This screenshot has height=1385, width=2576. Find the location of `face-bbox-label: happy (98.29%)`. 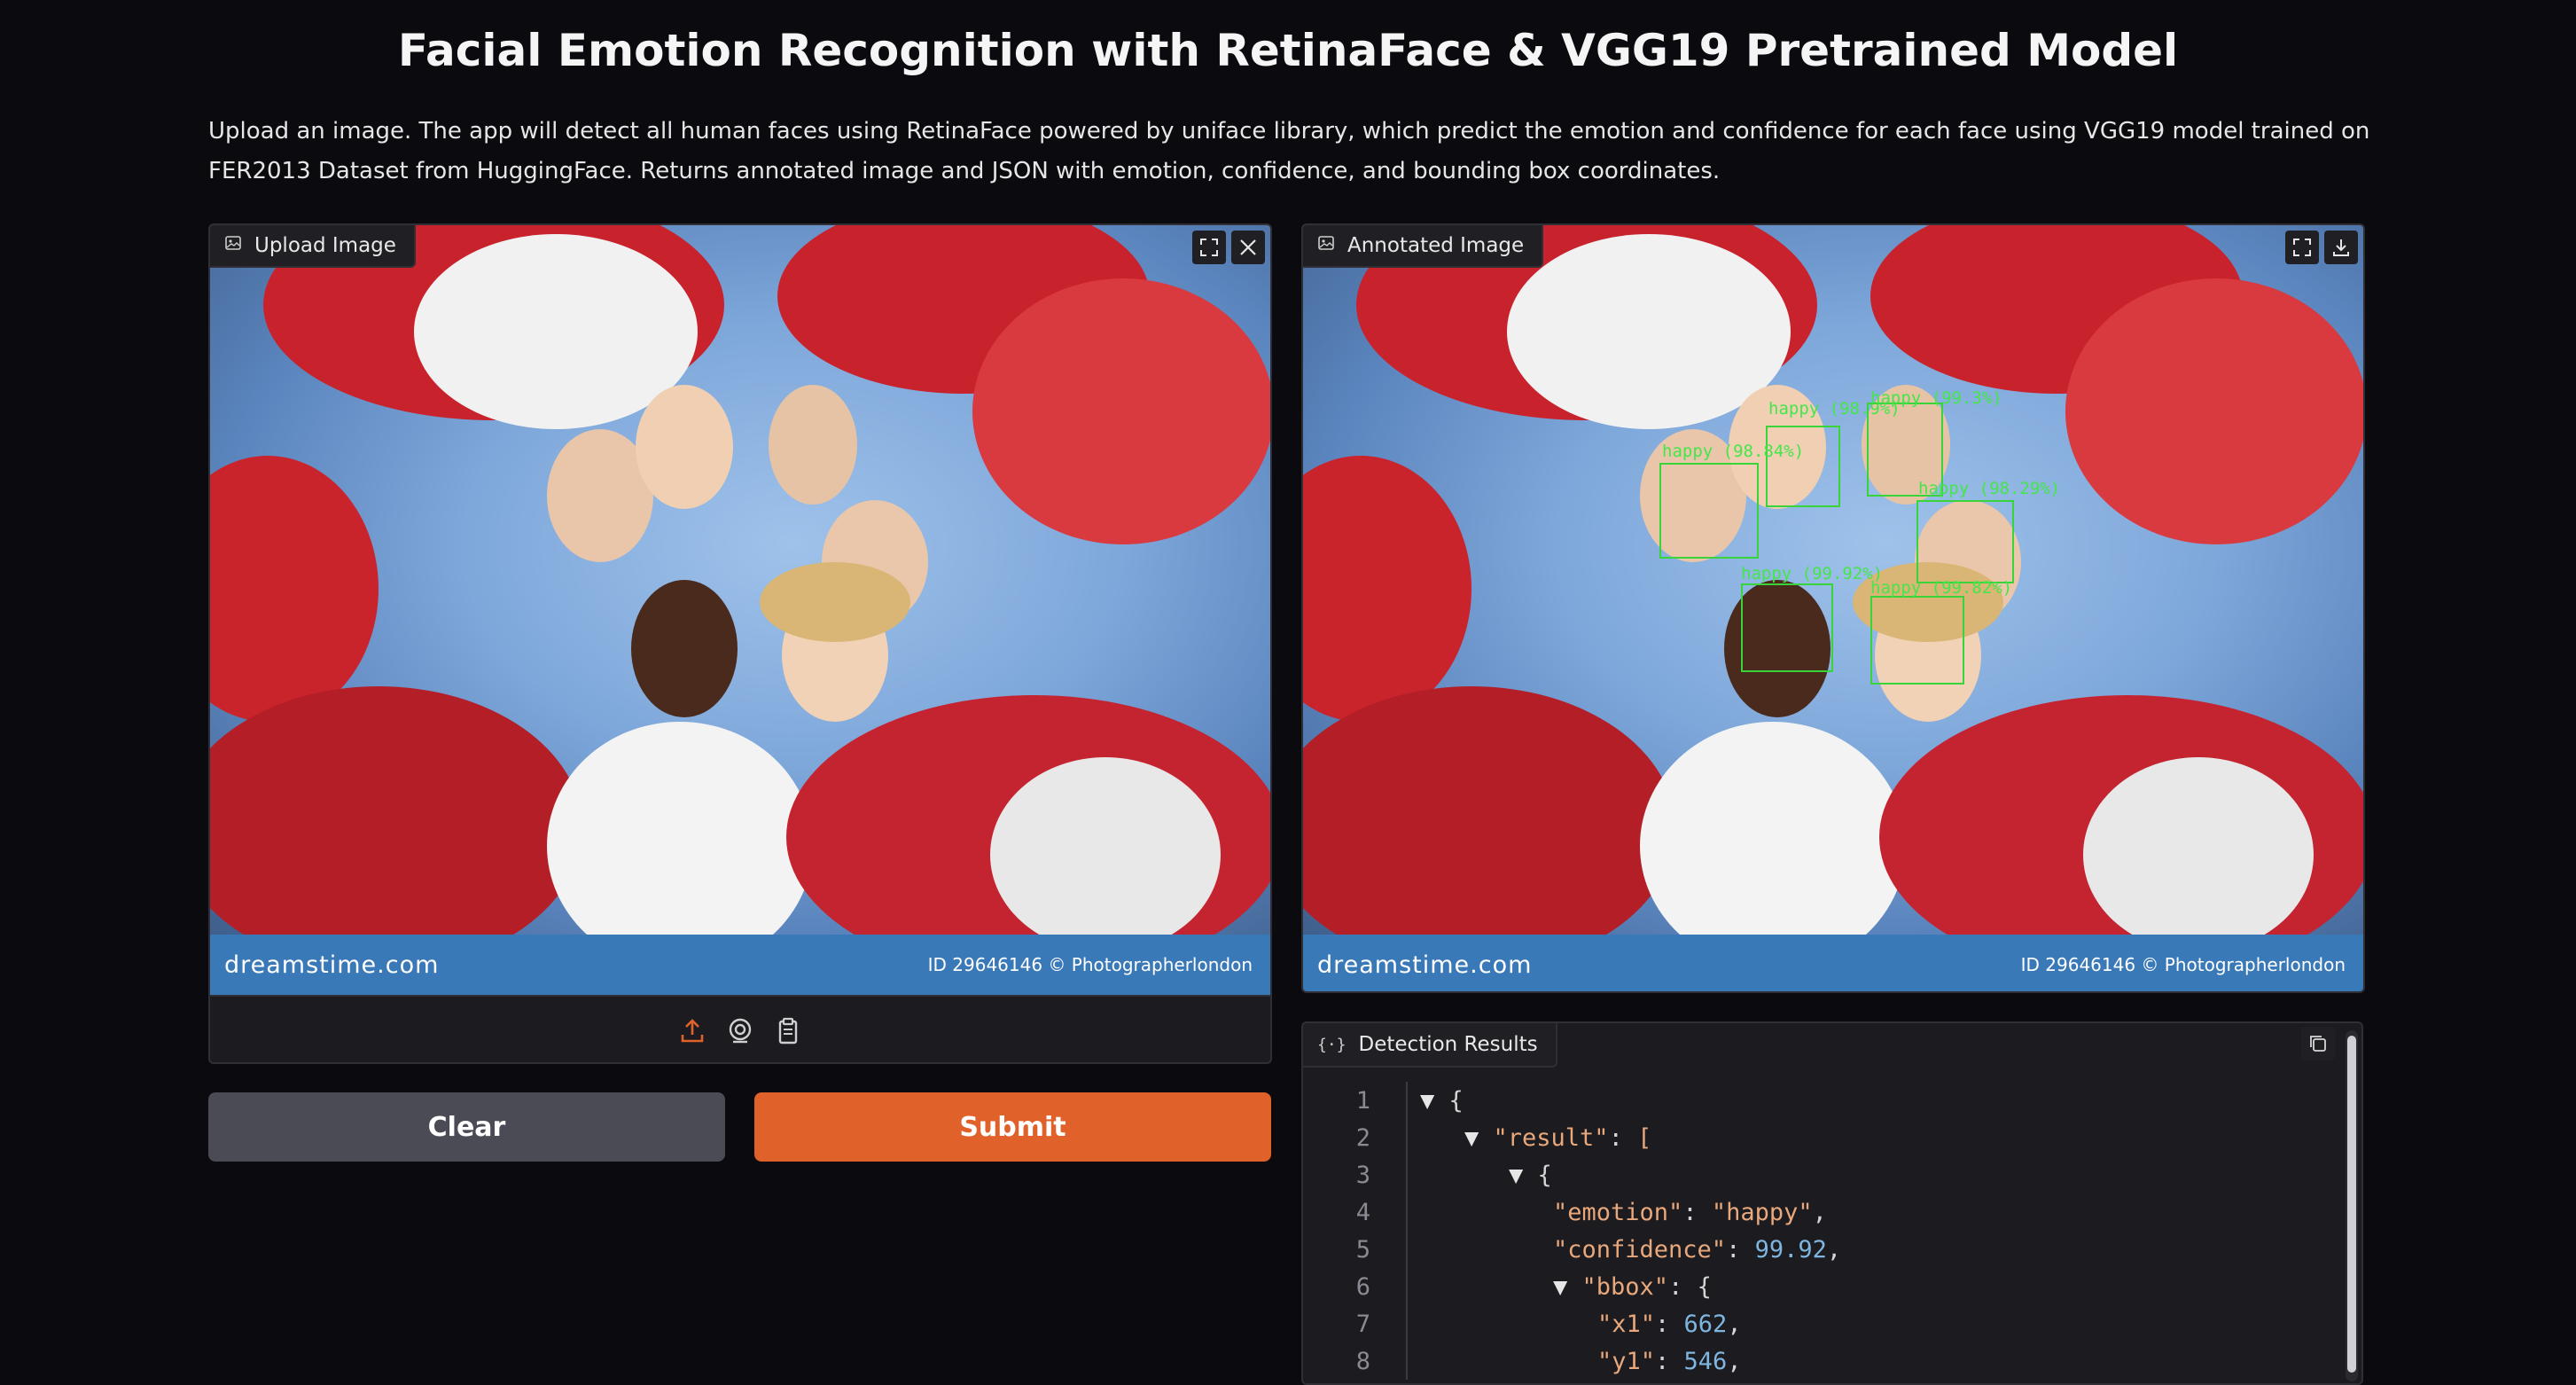

face-bbox-label: happy (98.29%) is located at coordinates (1989, 488).